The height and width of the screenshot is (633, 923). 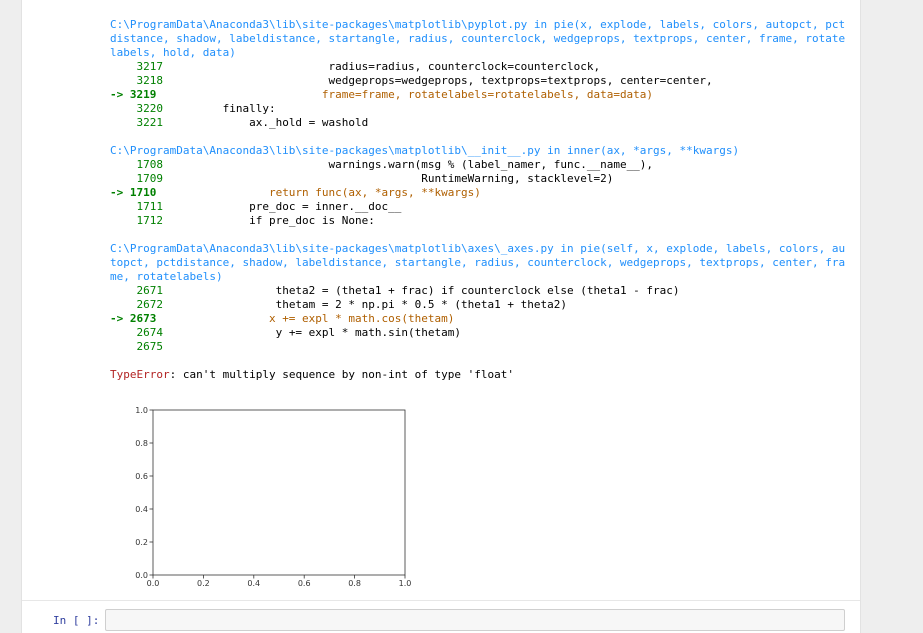 What do you see at coordinates (362, 178) in the screenshot?
I see `frame2-line: 1709 RuntimeWarning, stacklevel=2)` at bounding box center [362, 178].